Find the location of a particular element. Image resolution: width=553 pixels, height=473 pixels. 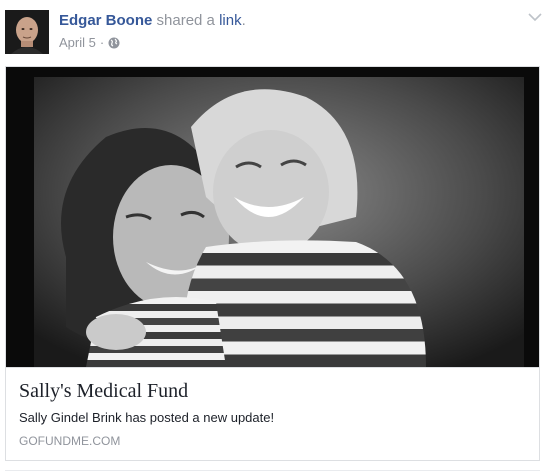

author-name: Edgar Boone is located at coordinates (105, 20).